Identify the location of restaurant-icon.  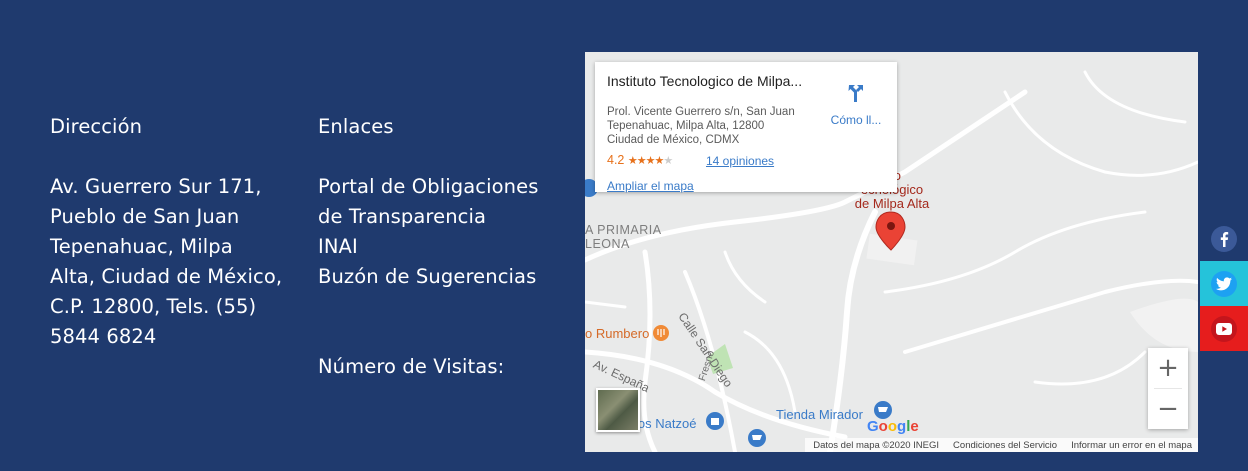
(661, 333).